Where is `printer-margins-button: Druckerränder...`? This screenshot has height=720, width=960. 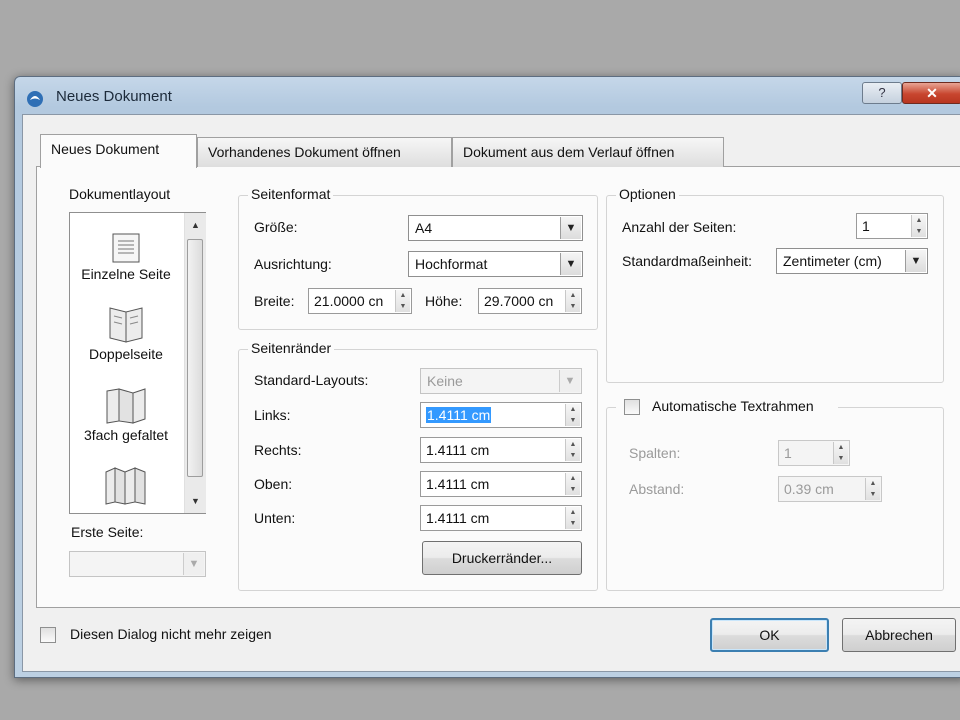 printer-margins-button: Druckerränder... is located at coordinates (502, 558).